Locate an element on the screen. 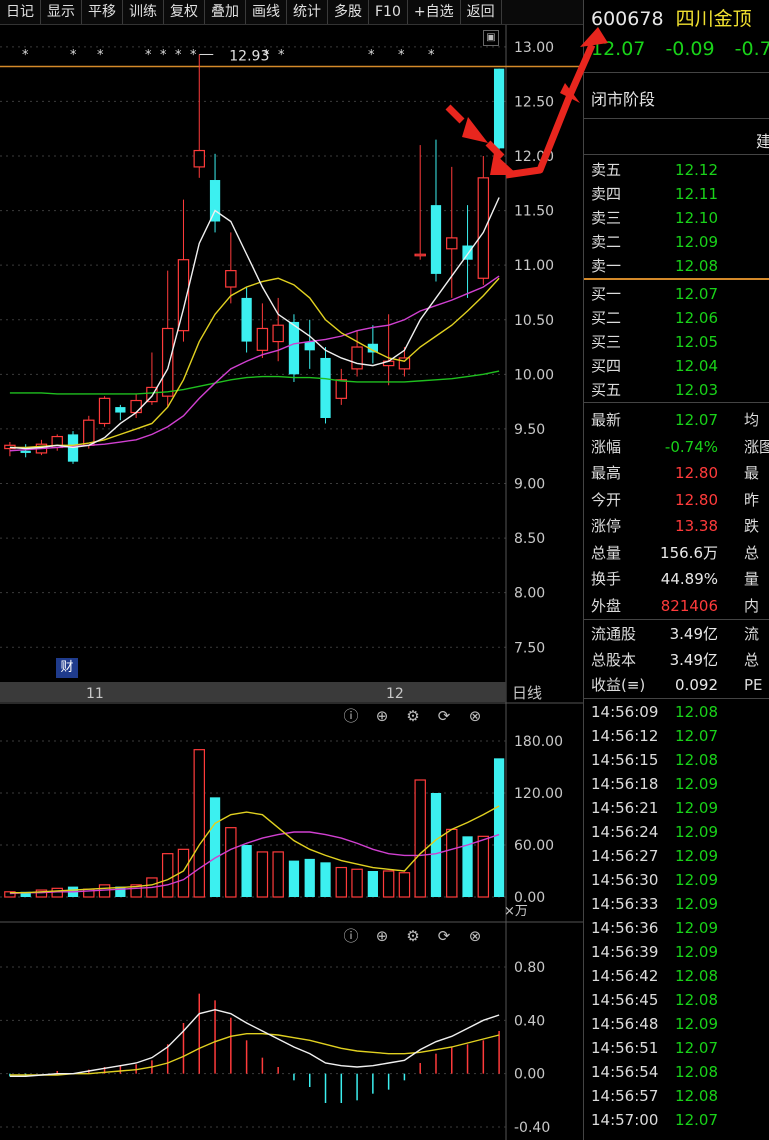  stock-name: 四川金顶 is located at coordinates (713, 19).